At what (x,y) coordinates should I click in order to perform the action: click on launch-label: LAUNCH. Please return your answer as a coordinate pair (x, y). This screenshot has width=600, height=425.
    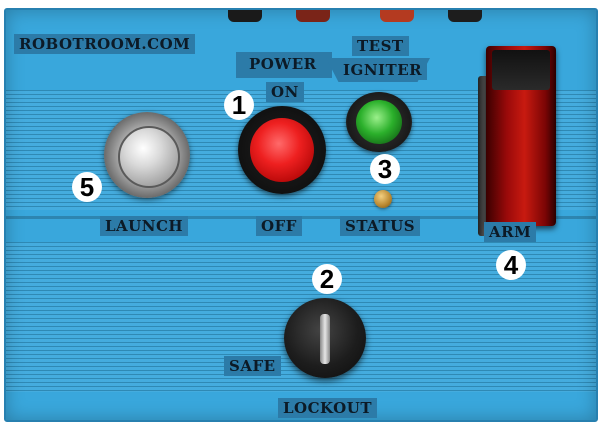
    Looking at the image, I should click on (144, 226).